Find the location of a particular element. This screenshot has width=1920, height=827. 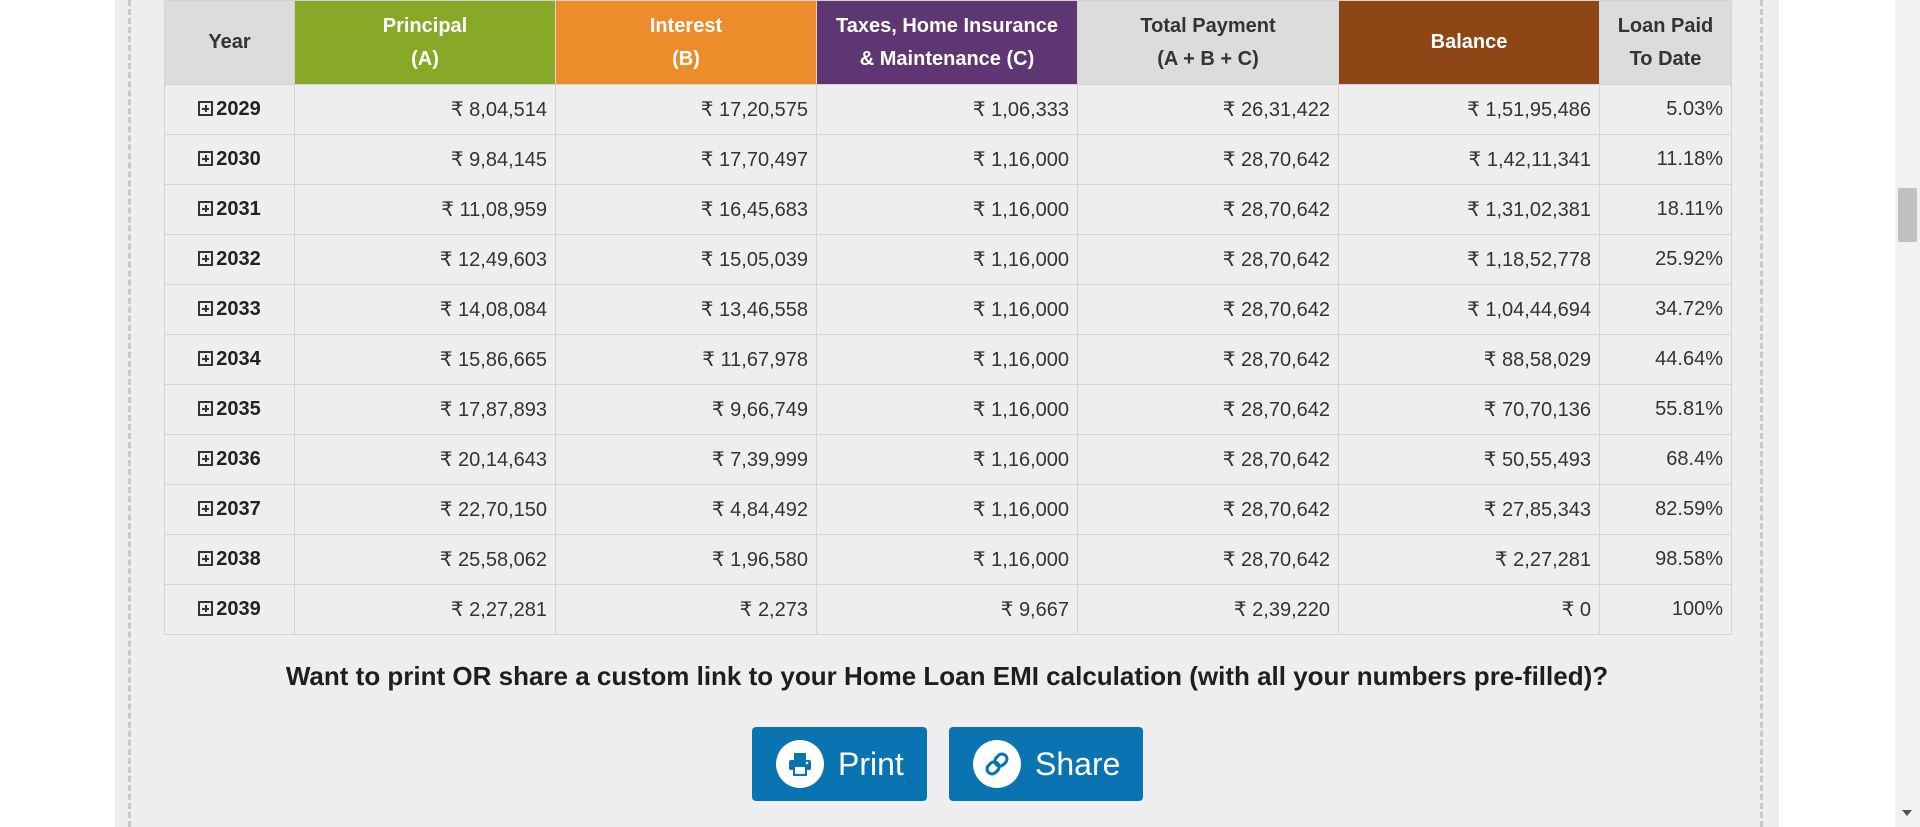

share-button: Share is located at coordinates (1046, 764).